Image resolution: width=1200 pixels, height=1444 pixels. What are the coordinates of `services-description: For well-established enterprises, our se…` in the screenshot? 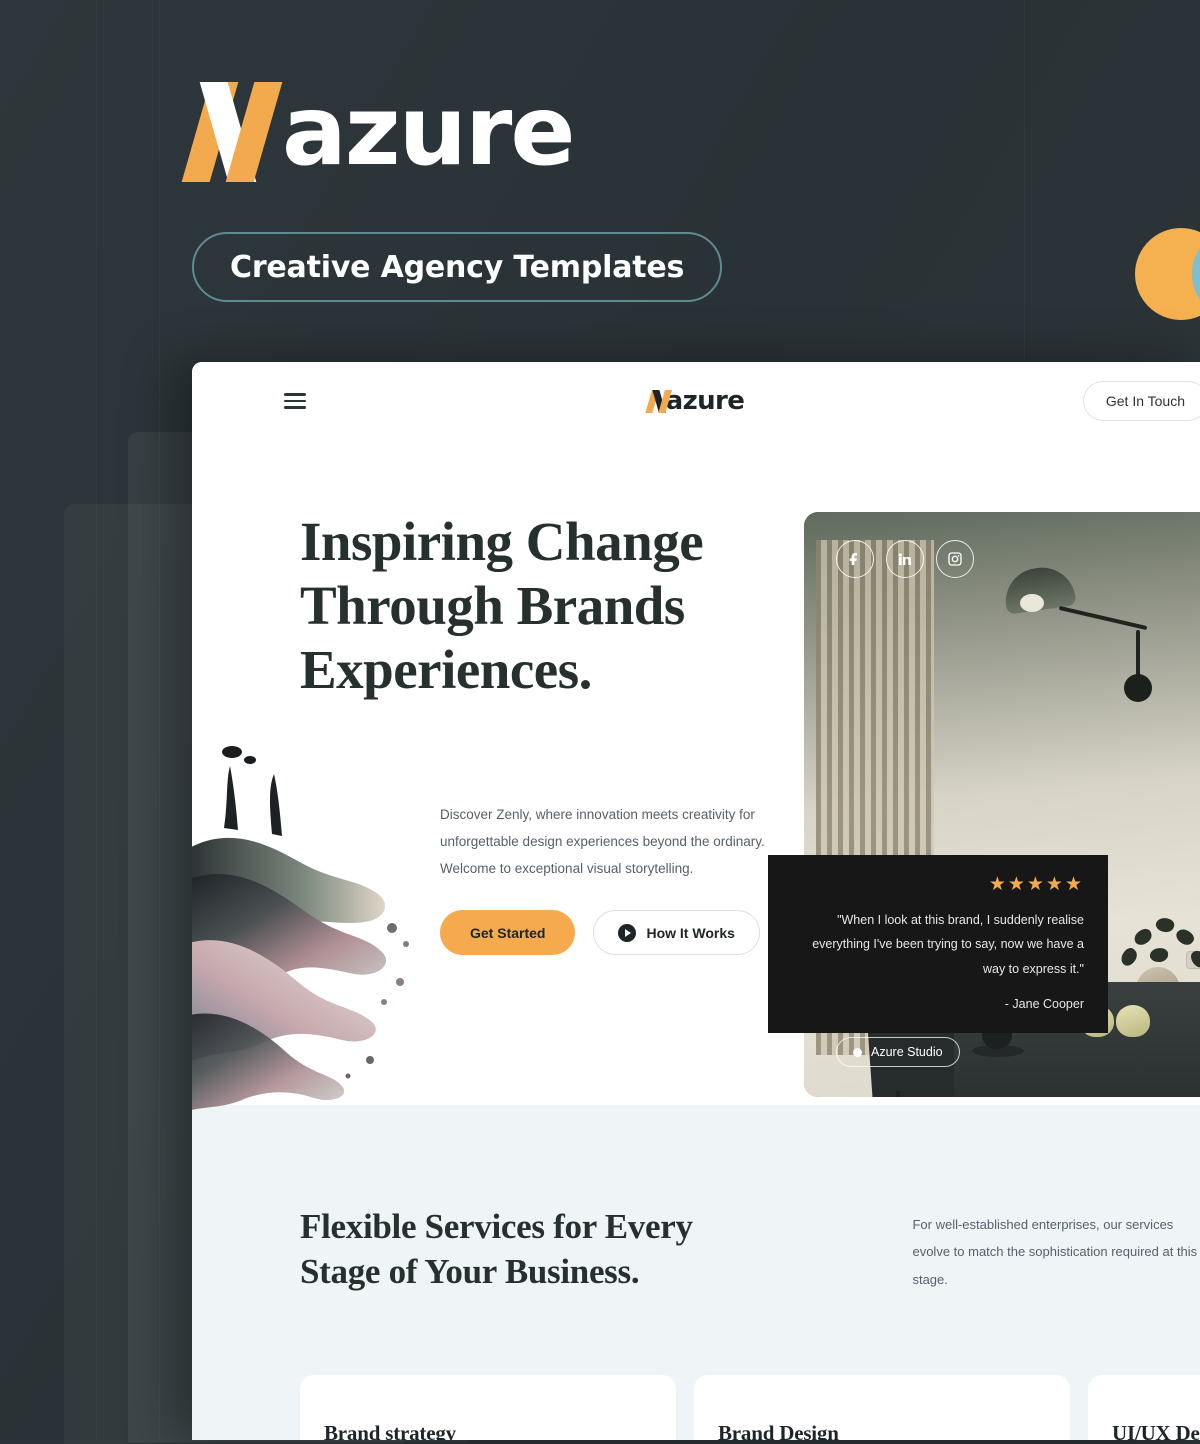 It's located at (1055, 1252).